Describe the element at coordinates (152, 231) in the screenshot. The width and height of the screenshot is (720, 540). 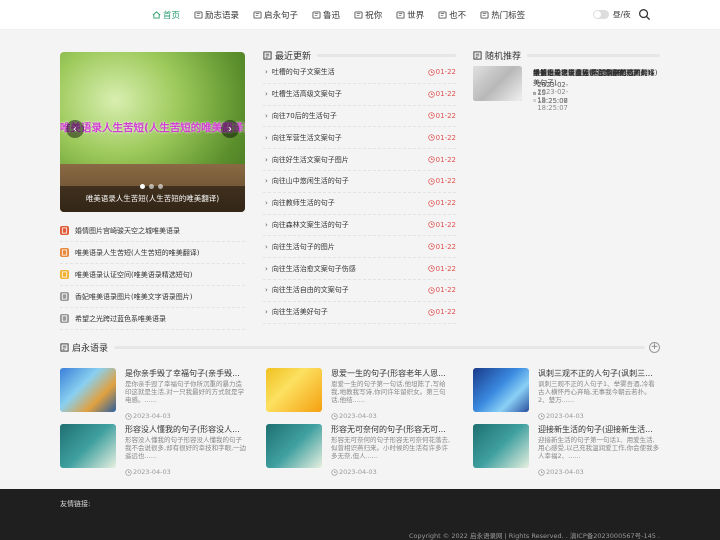
I see `list-item: 婚情图片宫崎骏天空之城唯美语录` at that location.